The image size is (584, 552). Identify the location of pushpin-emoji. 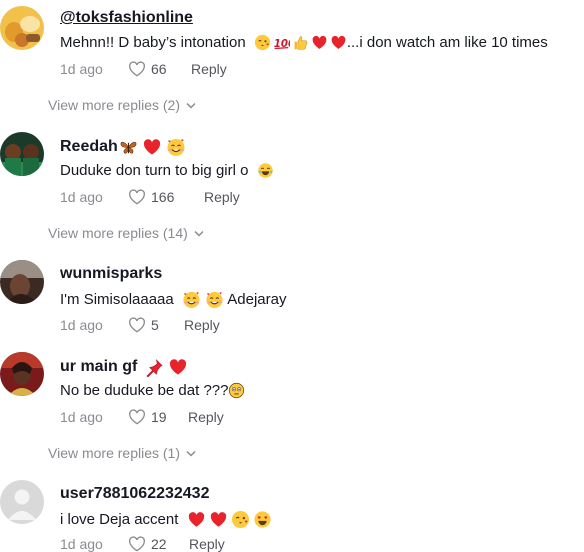
(154, 367).